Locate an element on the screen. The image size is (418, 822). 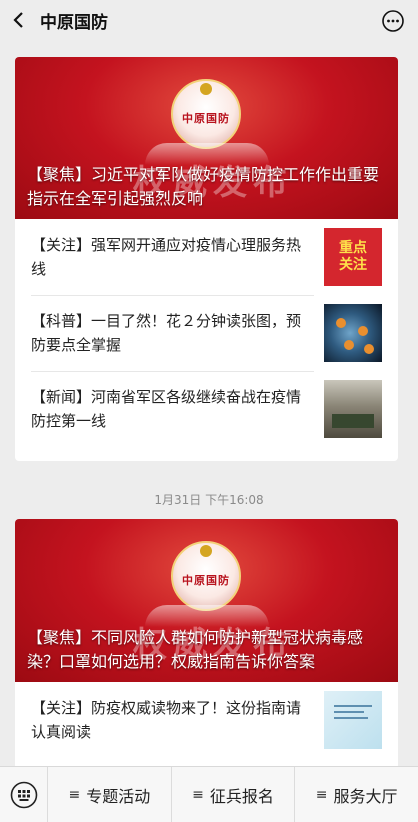
meeting-photo-thumbnail is located at coordinates (353, 409).